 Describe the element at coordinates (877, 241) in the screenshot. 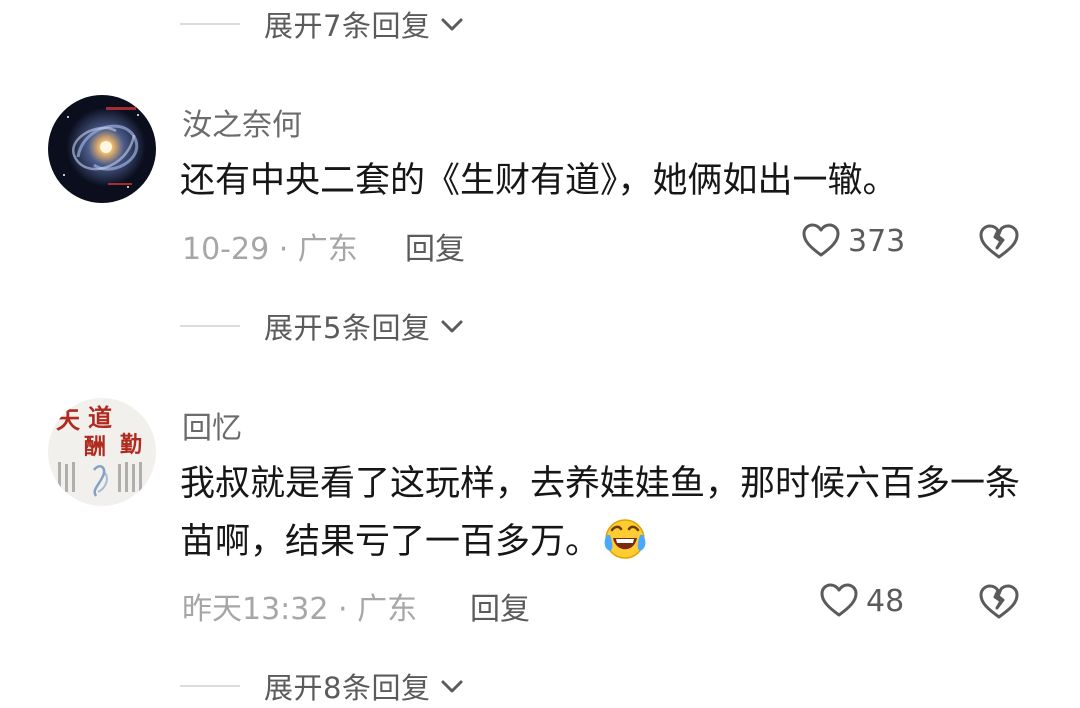

I see `like-count: 373` at that location.